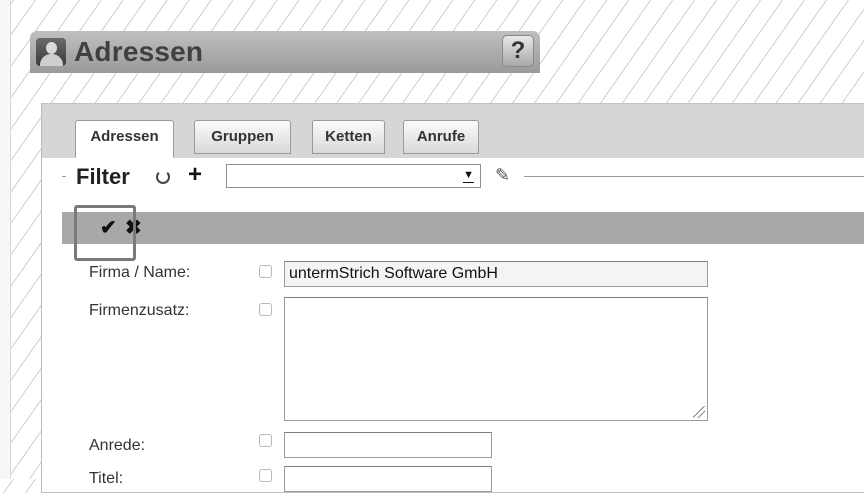  I want to click on help-button: ?, so click(518, 51).